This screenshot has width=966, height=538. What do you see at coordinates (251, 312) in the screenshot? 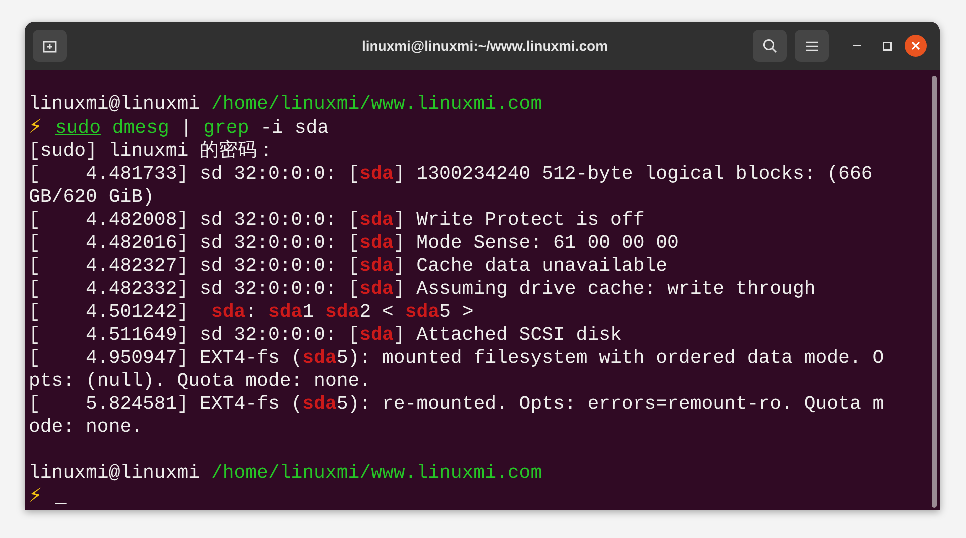
I see `terminal-line: [ 4.501242] sda: sda1 sda2 < sda5 >` at bounding box center [251, 312].